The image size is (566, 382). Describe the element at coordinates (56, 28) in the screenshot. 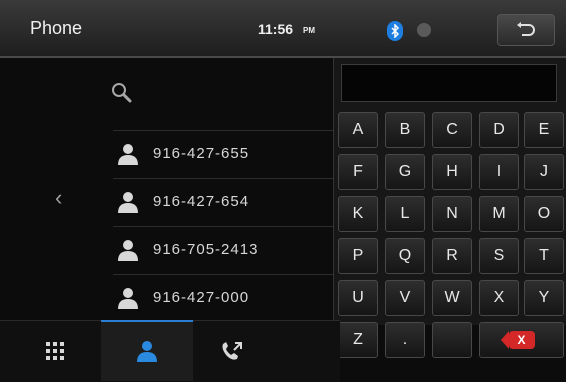

I see `page-title: Phone` at that location.